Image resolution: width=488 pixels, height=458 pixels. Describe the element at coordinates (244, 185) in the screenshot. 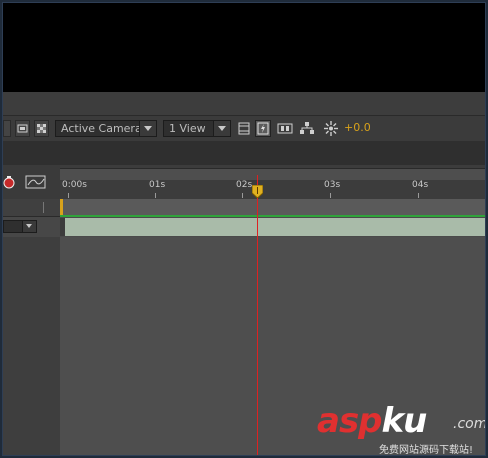

I see `ruler-label: 02s` at that location.